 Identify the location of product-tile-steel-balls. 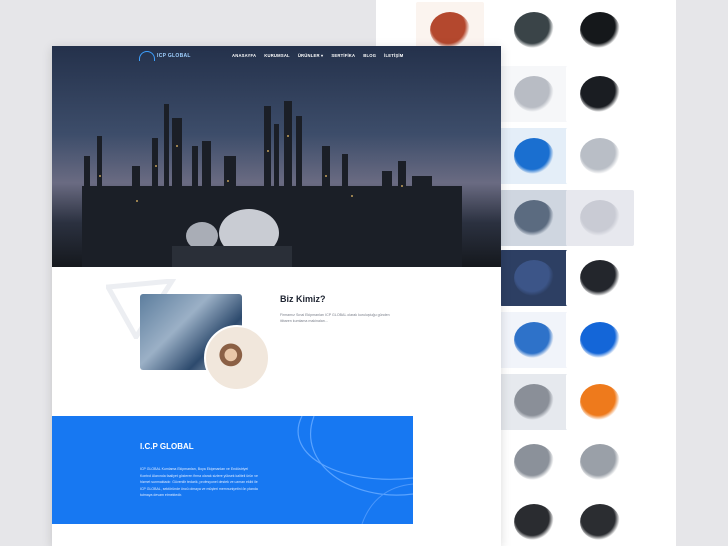
(534, 94).